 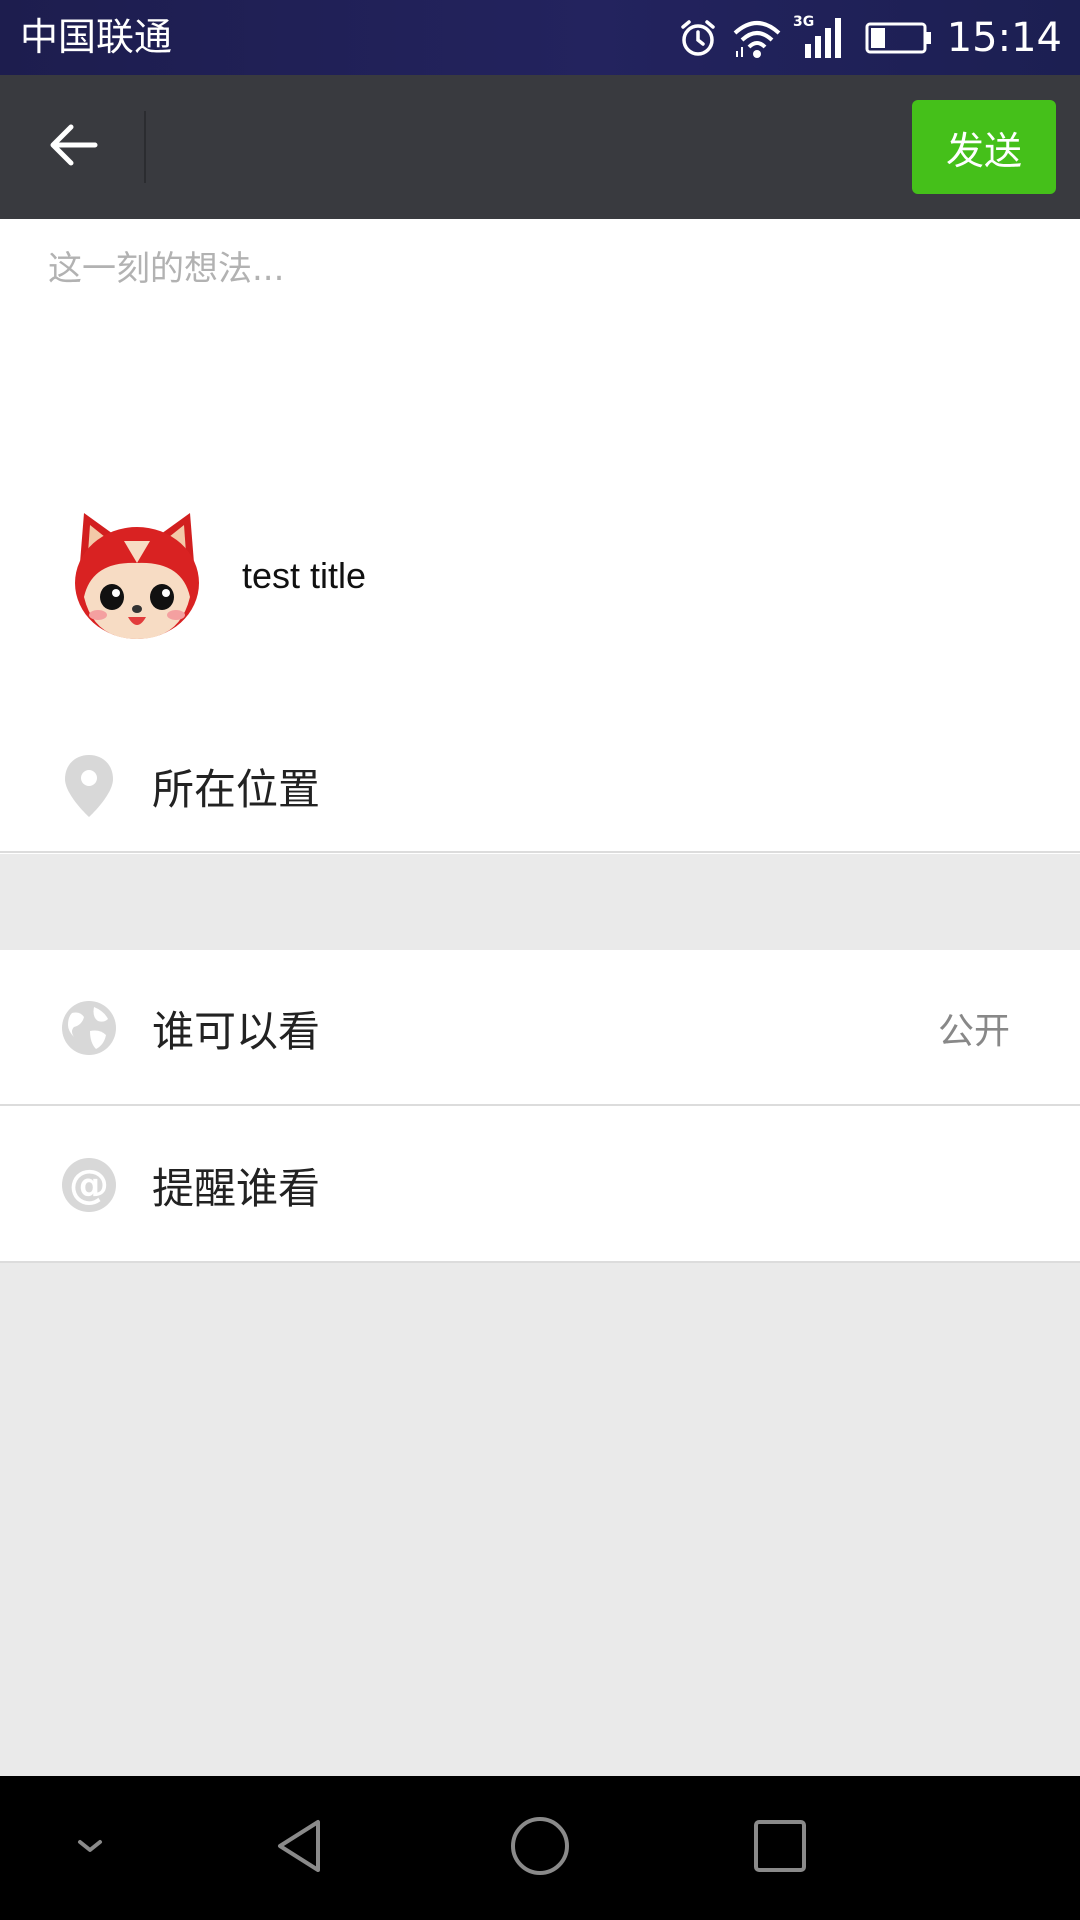 What do you see at coordinates (137, 576) in the screenshot?
I see `share-thumbnail` at bounding box center [137, 576].